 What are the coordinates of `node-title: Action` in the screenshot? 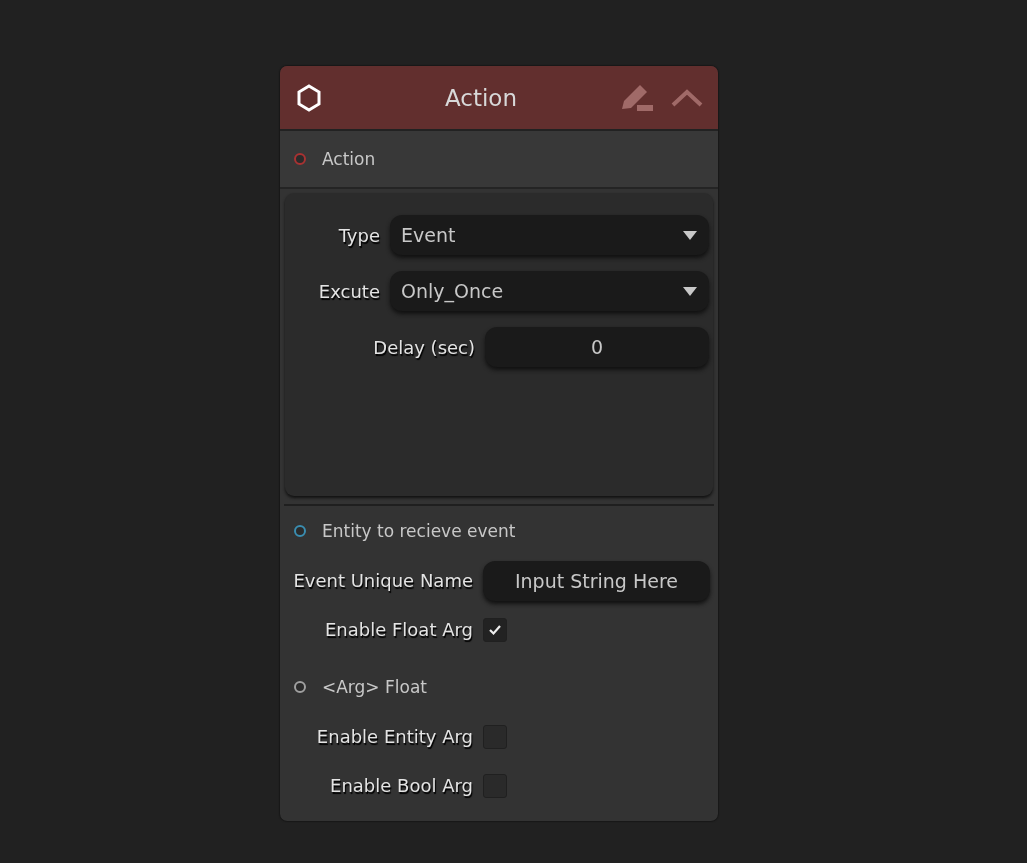 It's located at (480, 97).